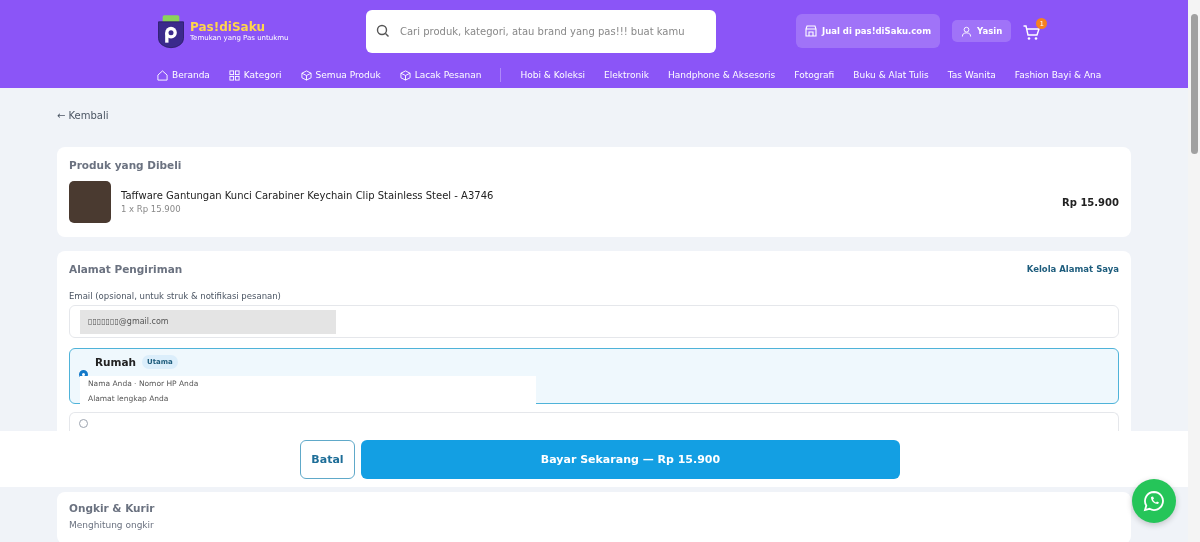 The width and height of the screenshot is (1200, 542). I want to click on category-link: Buku & Alat Tulis, so click(891, 75).